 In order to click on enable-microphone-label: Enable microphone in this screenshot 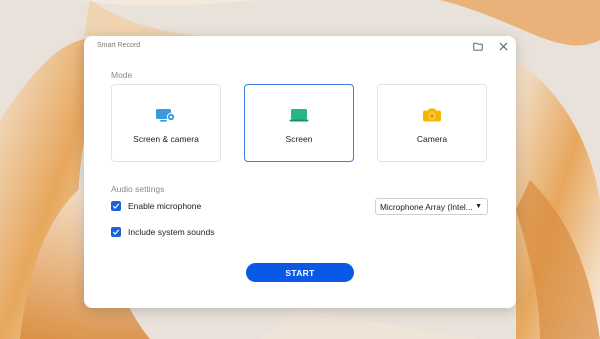, I will do `click(165, 206)`.